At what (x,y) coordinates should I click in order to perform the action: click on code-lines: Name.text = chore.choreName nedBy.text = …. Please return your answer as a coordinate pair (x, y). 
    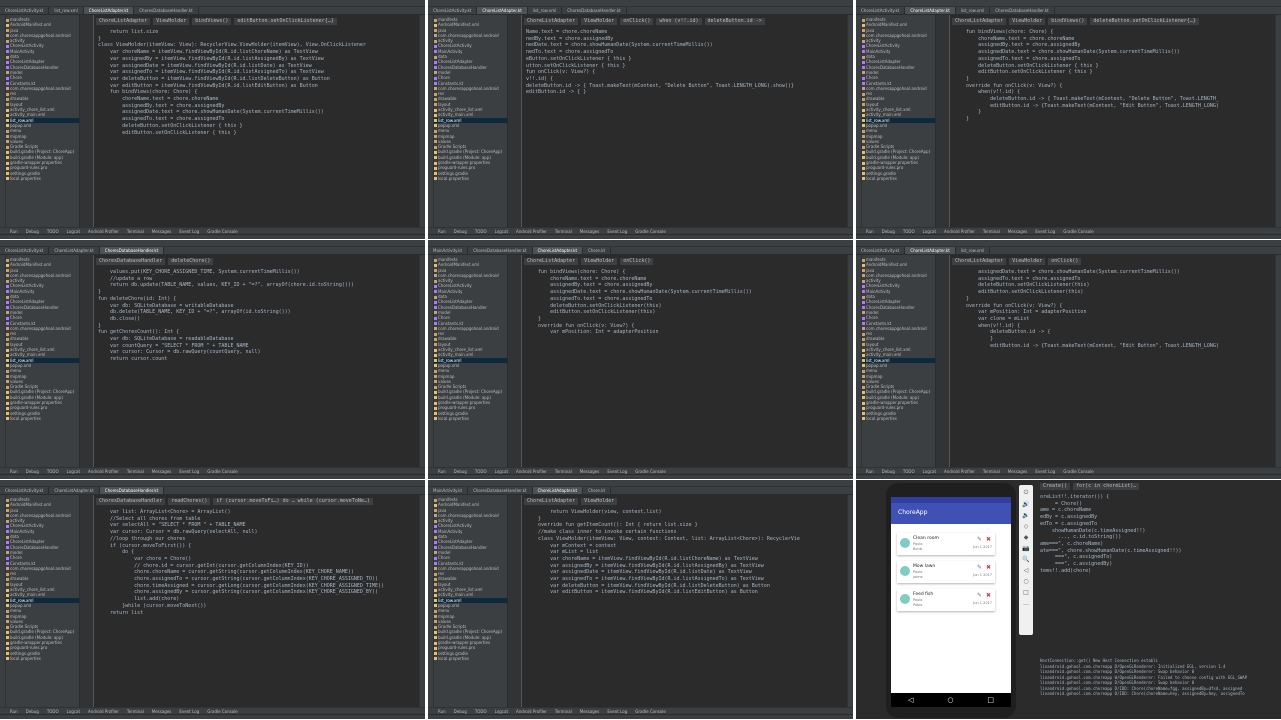
    Looking at the image, I should click on (686, 62).